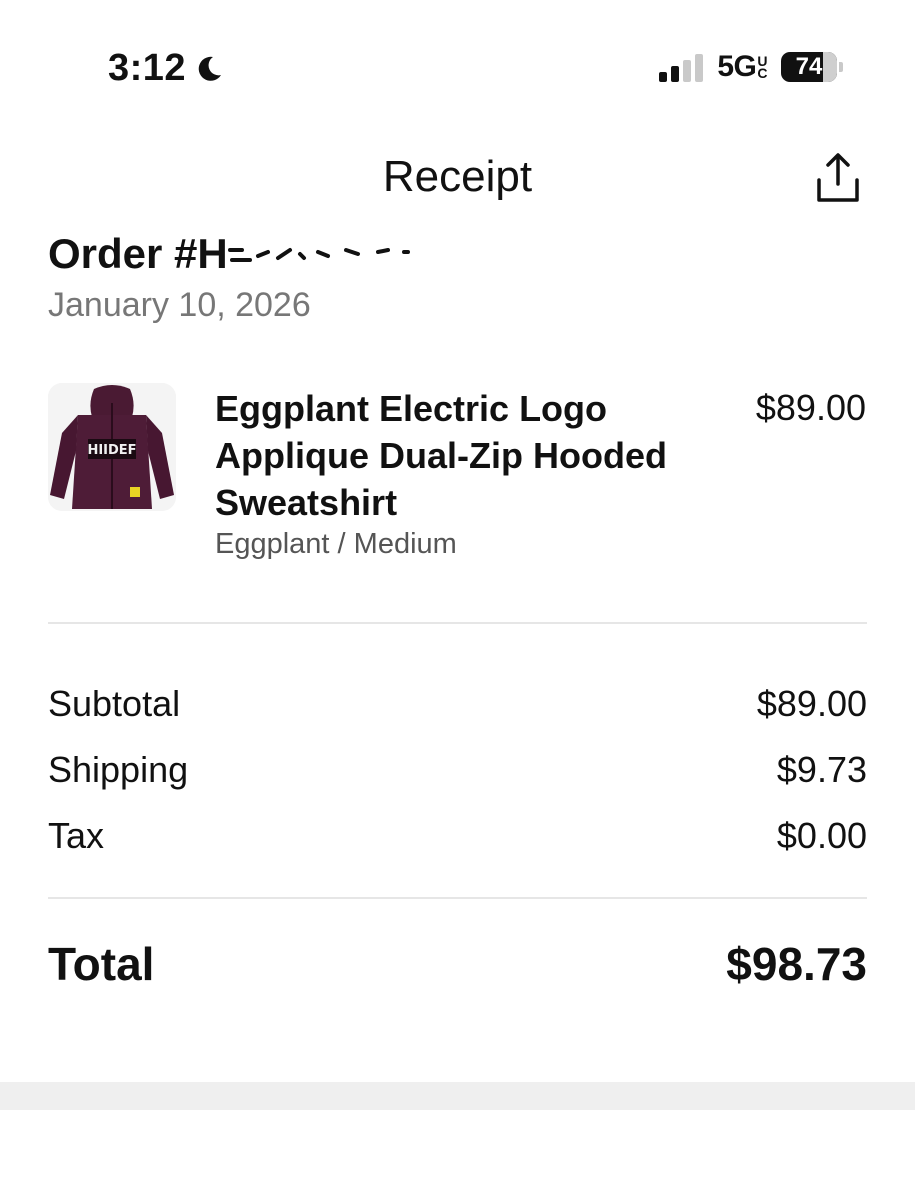 The image size is (915, 1200). I want to click on total-value: $98.73, so click(796, 964).